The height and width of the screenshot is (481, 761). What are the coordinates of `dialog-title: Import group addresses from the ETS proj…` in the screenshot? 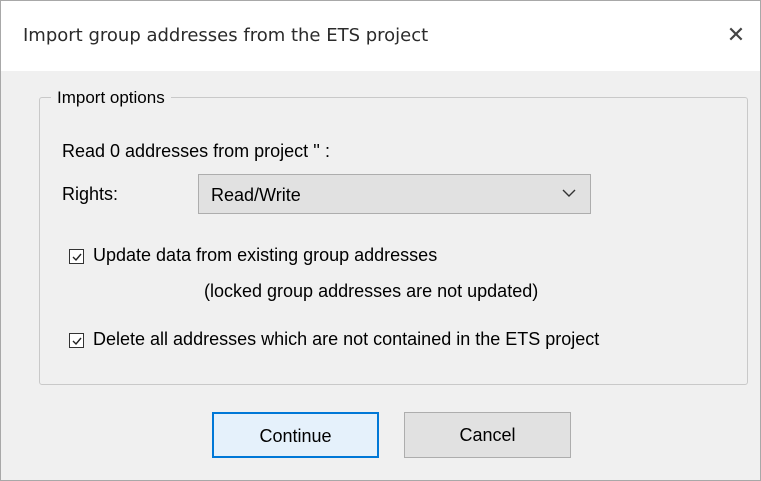 It's located at (226, 35).